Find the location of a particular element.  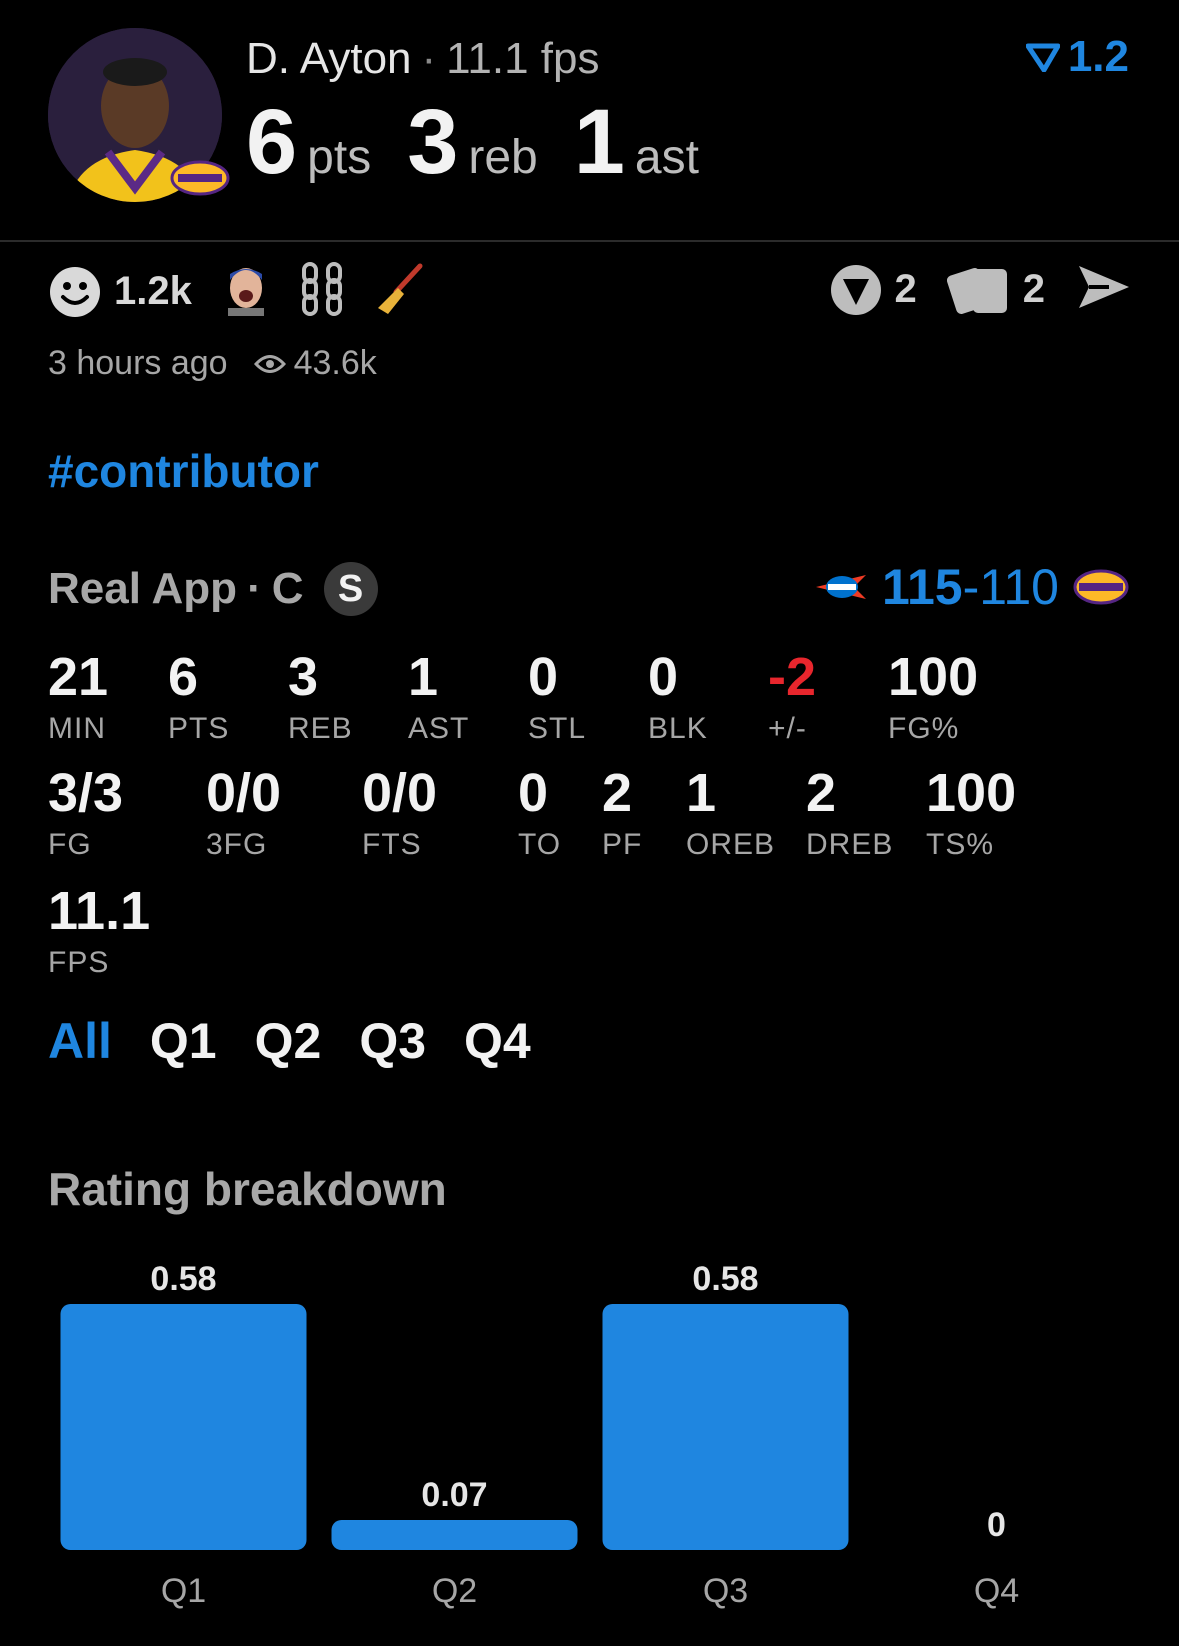

stat-pf: 2 PF is located at coordinates (622, 812).